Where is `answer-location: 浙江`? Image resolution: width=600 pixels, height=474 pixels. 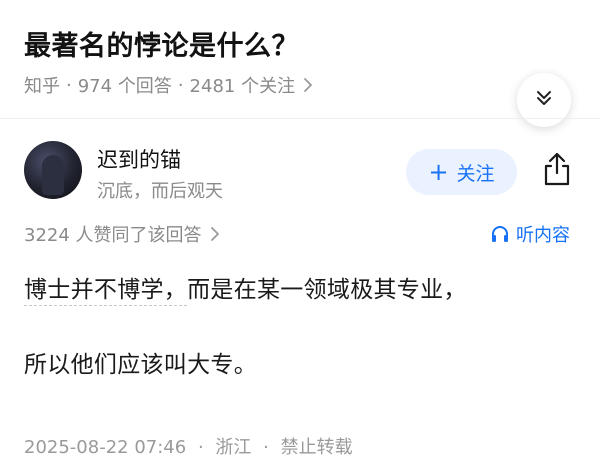 answer-location: 浙江 is located at coordinates (233, 447).